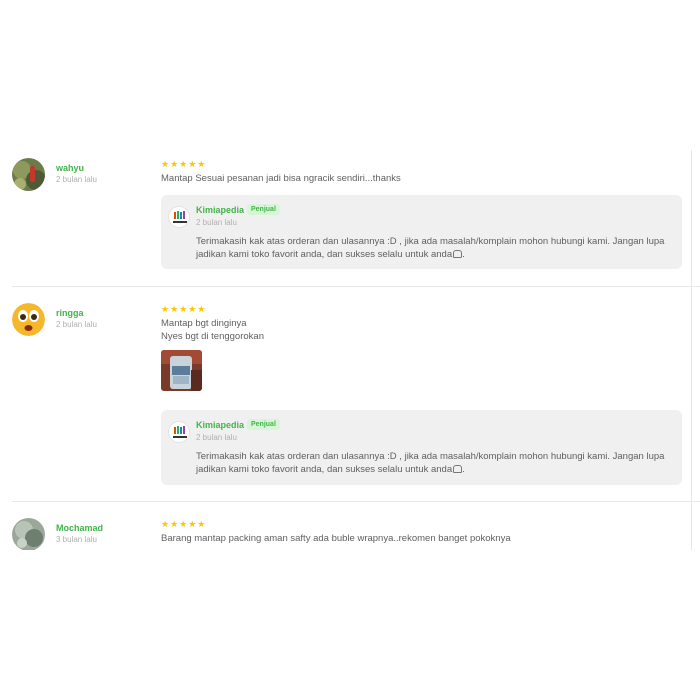 The image size is (700, 700). What do you see at coordinates (70, 313) in the screenshot?
I see `reviewer-name: ringga` at bounding box center [70, 313].